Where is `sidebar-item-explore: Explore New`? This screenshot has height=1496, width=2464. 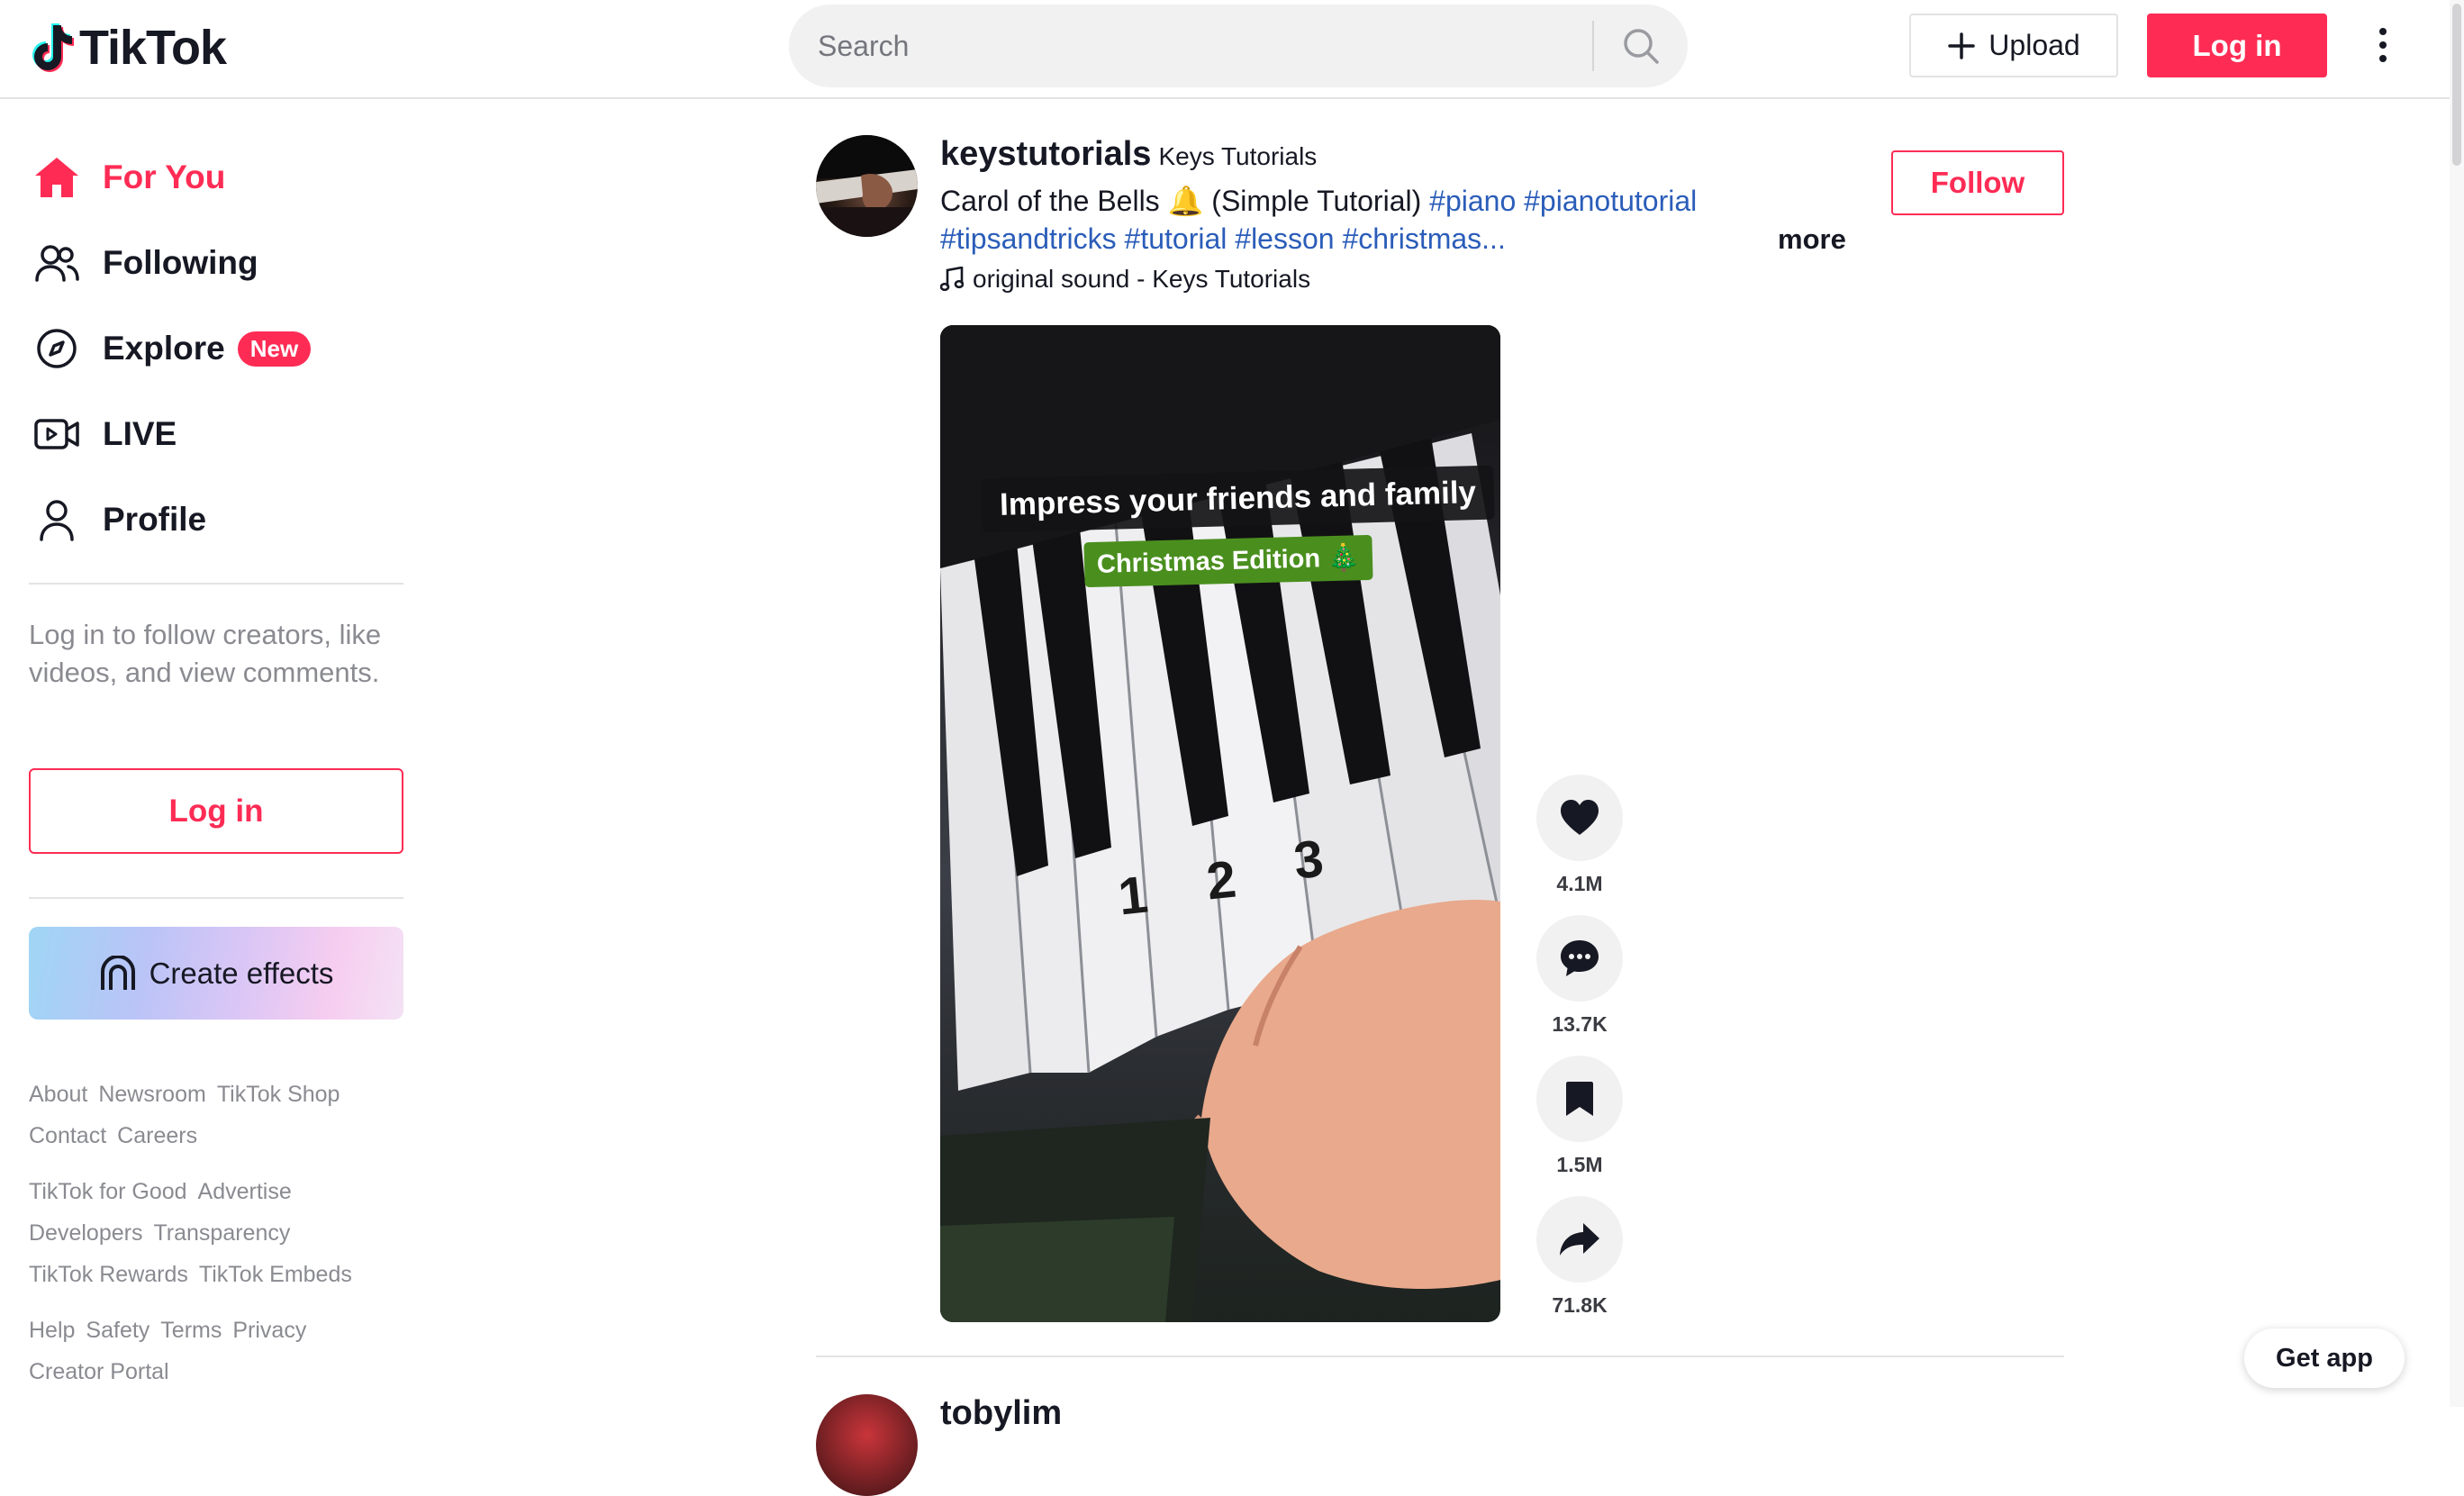
sidebar-item-explore: Explore New is located at coordinates (170, 349).